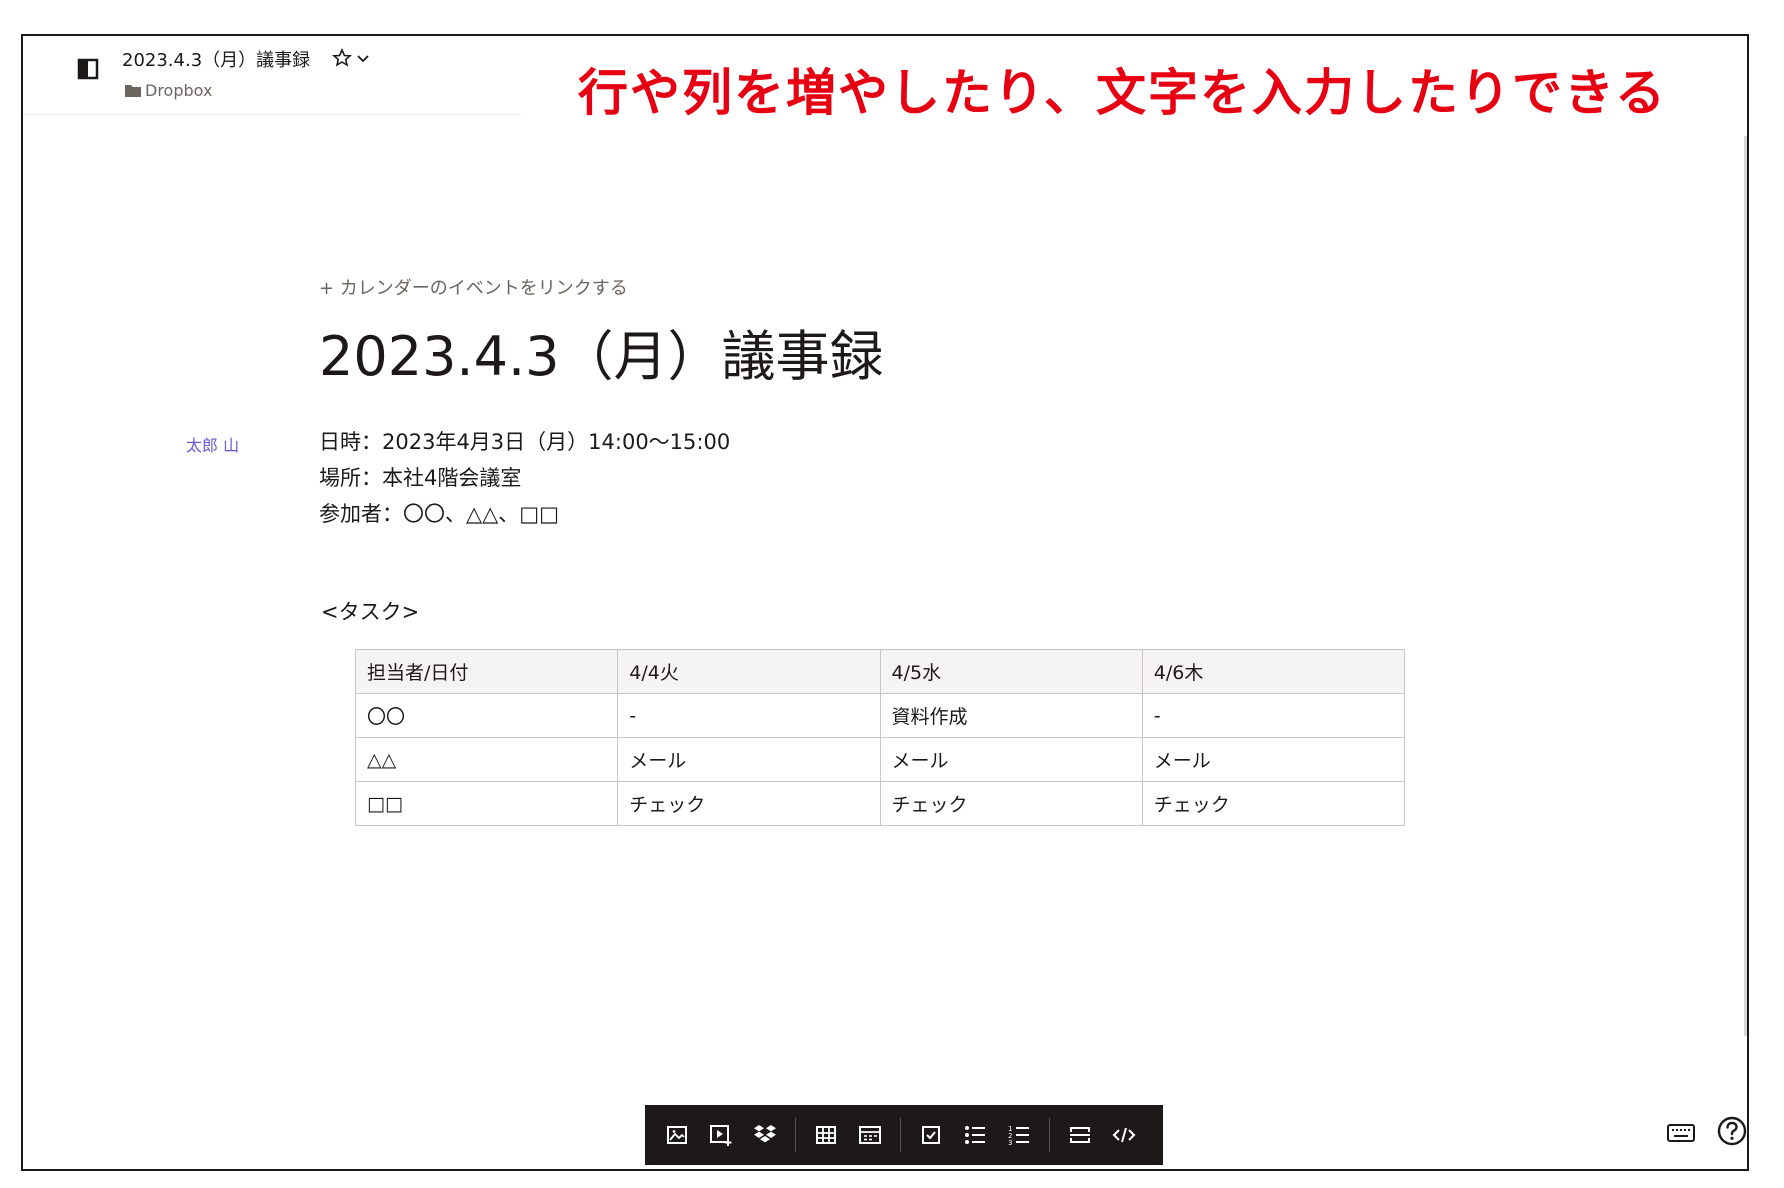 Image resolution: width=1784 pixels, height=1188 pixels. Describe the element at coordinates (88, 69) in the screenshot. I see `sidebar-toggle-icon` at that location.